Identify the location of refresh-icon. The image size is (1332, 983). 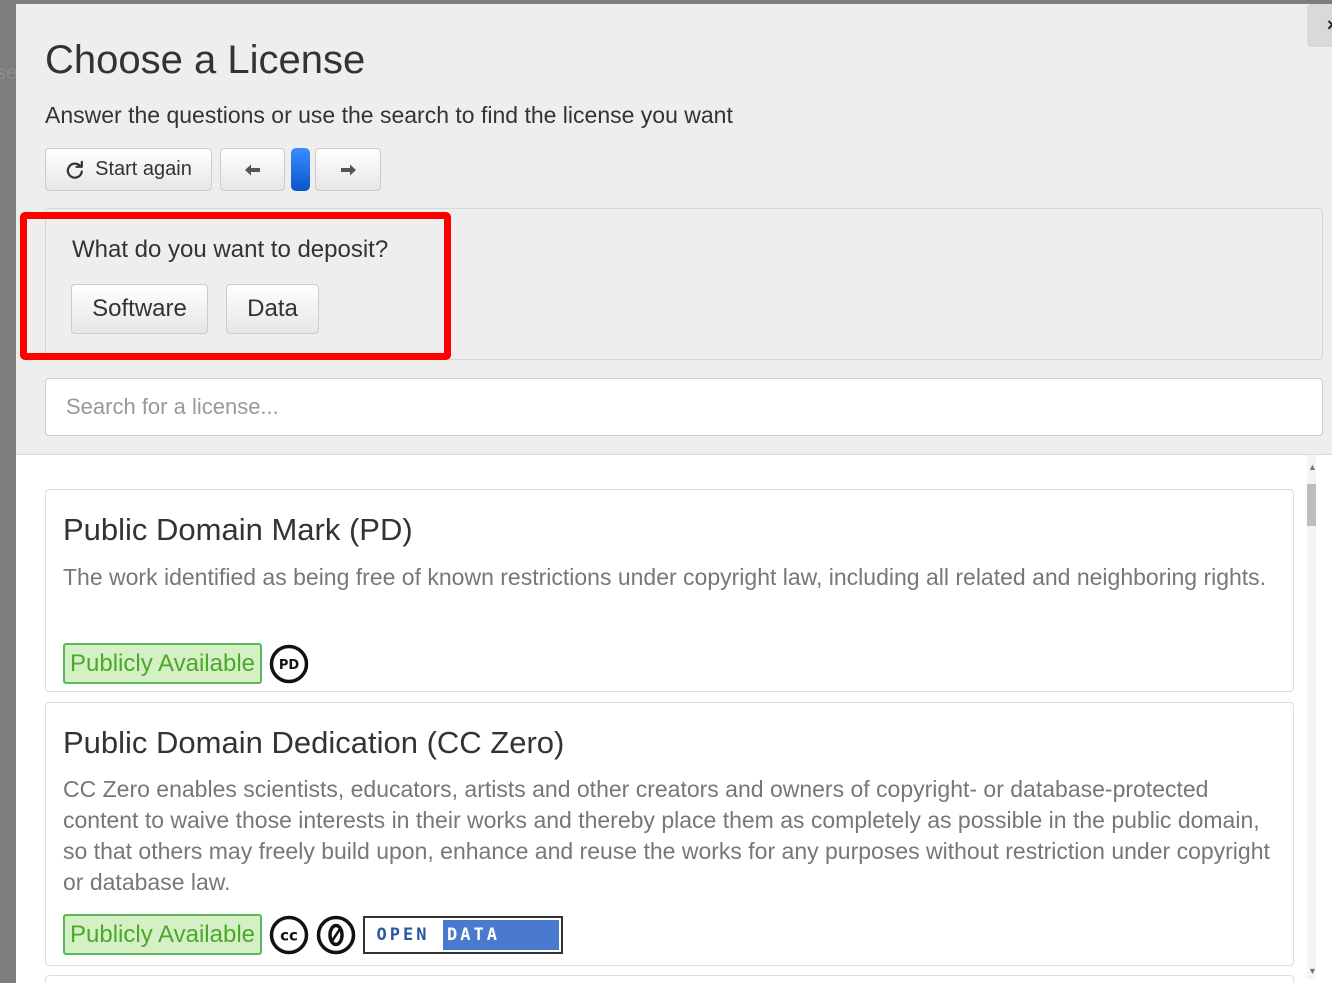
(75, 169).